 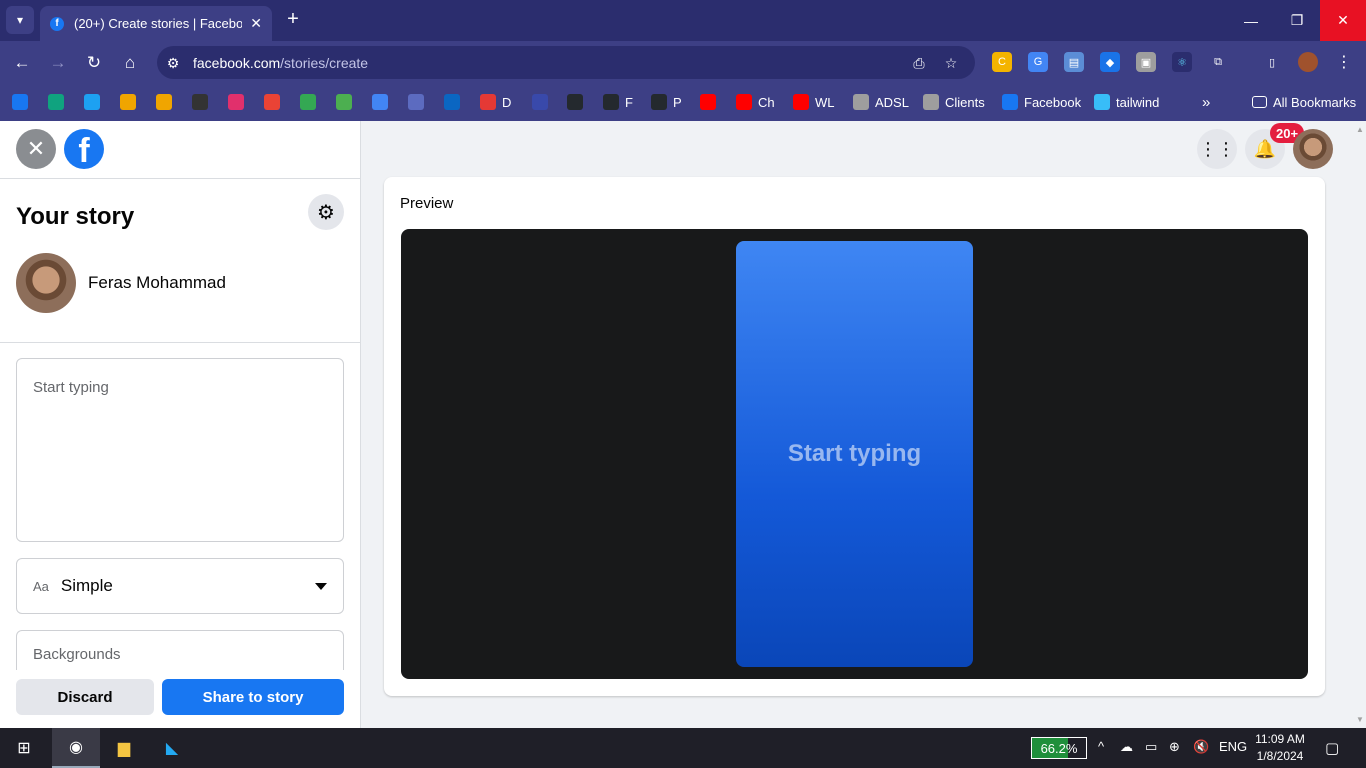 What do you see at coordinates (380, 102) in the screenshot?
I see `translate-icon` at bounding box center [380, 102].